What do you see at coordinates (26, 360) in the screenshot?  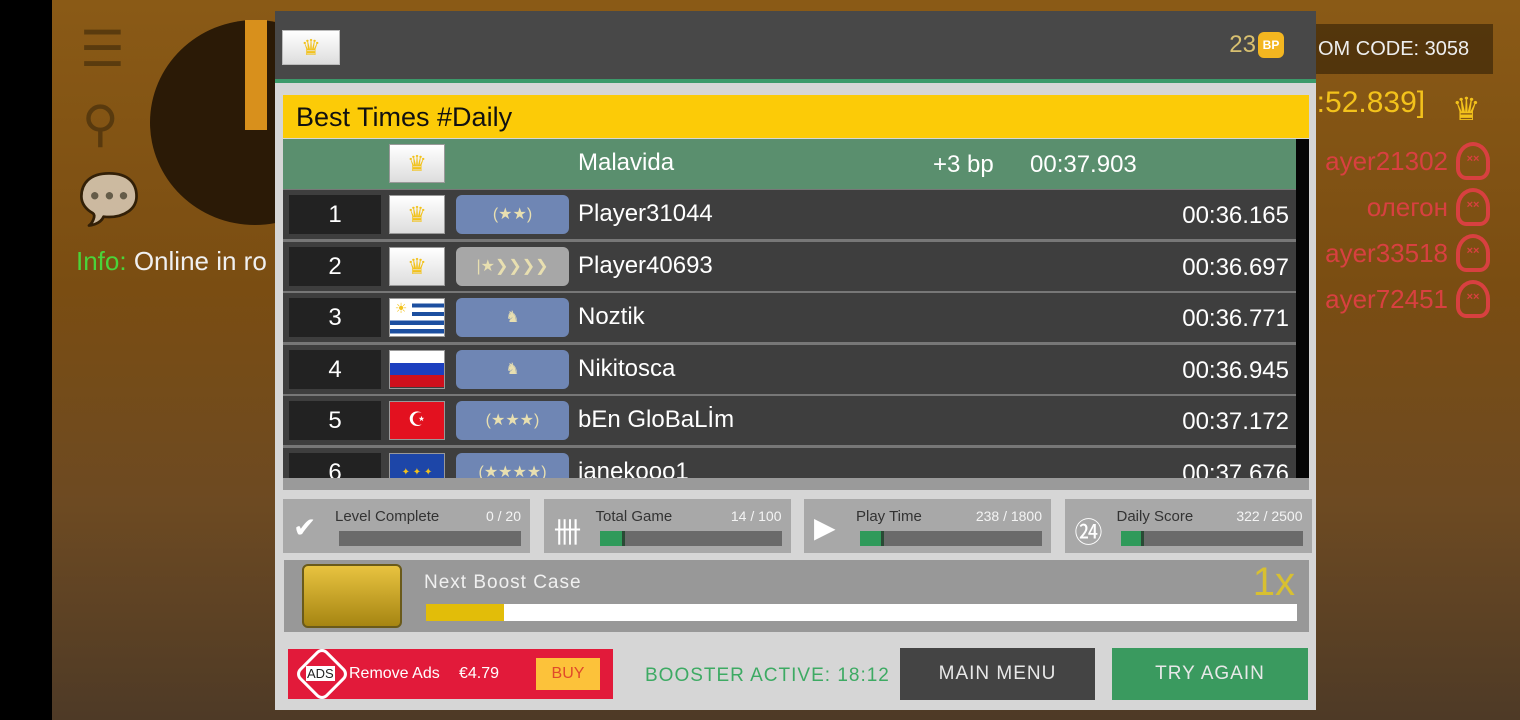 I see `screen-edge` at bounding box center [26, 360].